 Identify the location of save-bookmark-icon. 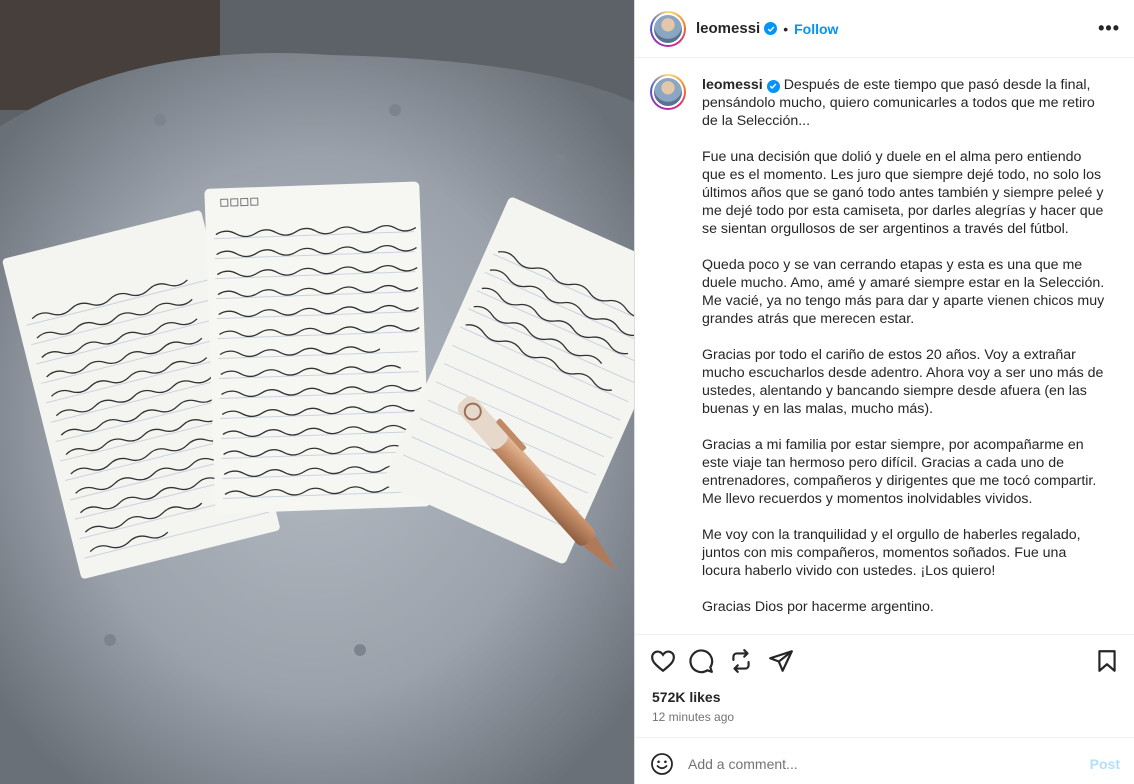
(1107, 661).